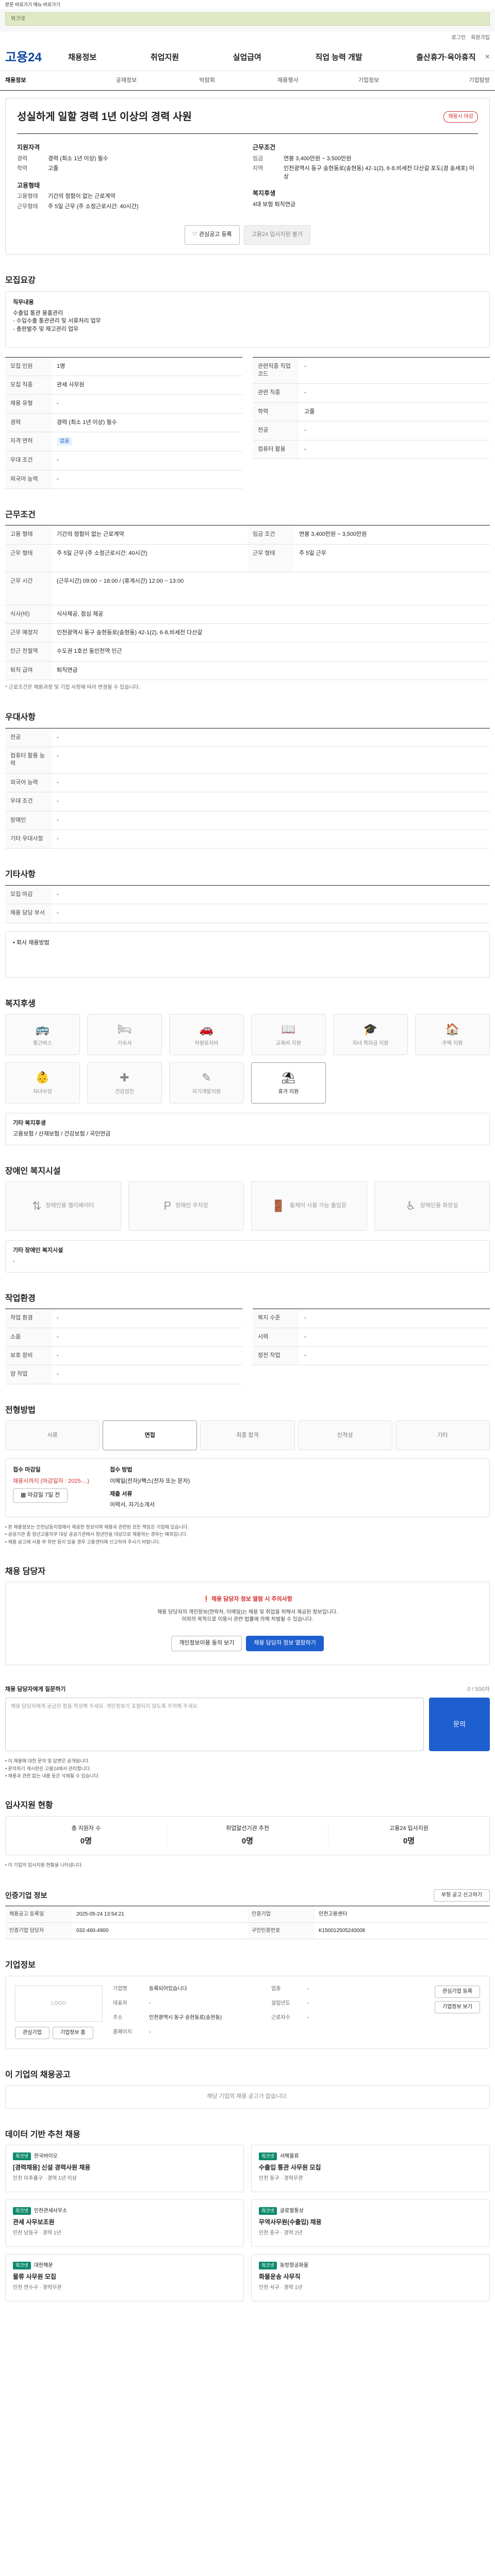  Describe the element at coordinates (42, 1044) in the screenshot. I see `welfare-label: 통근버스` at that location.